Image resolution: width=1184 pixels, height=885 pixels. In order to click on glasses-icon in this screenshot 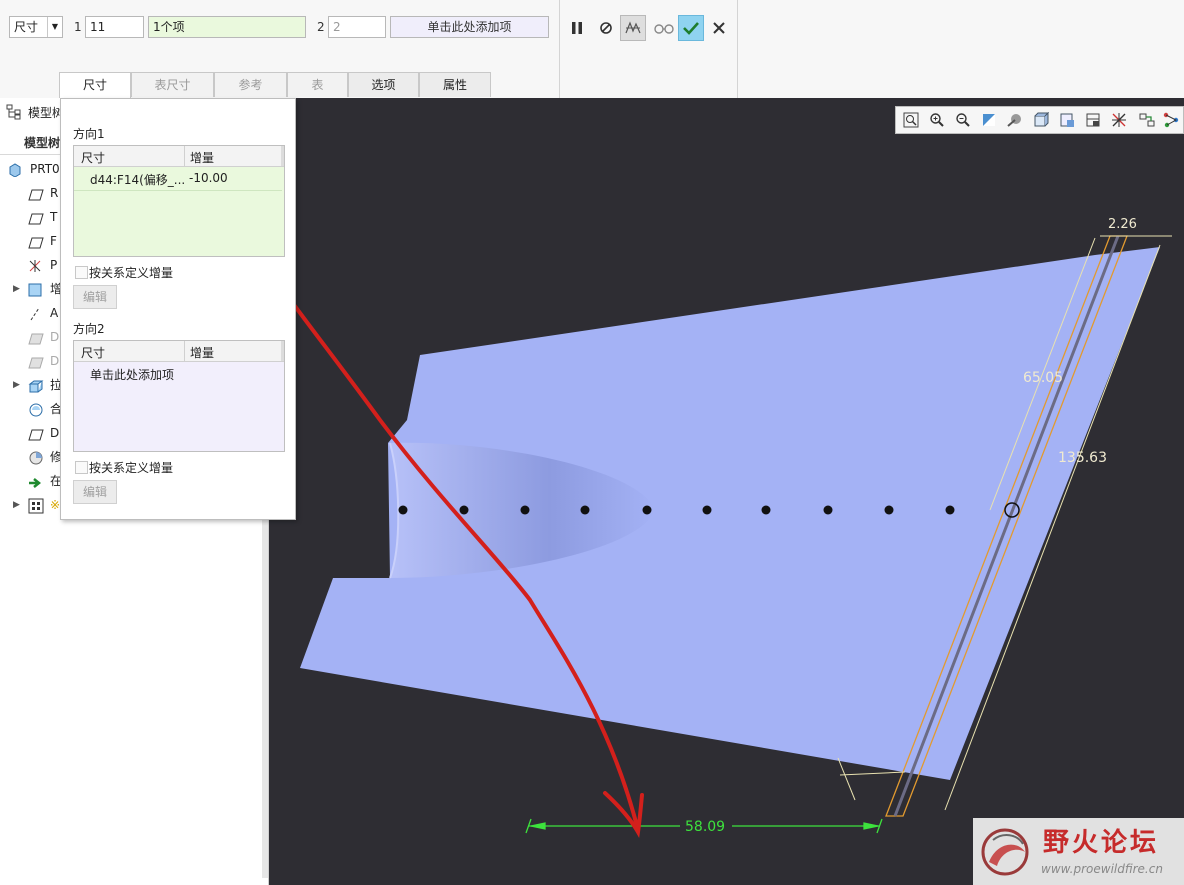, I will do `click(664, 28)`.